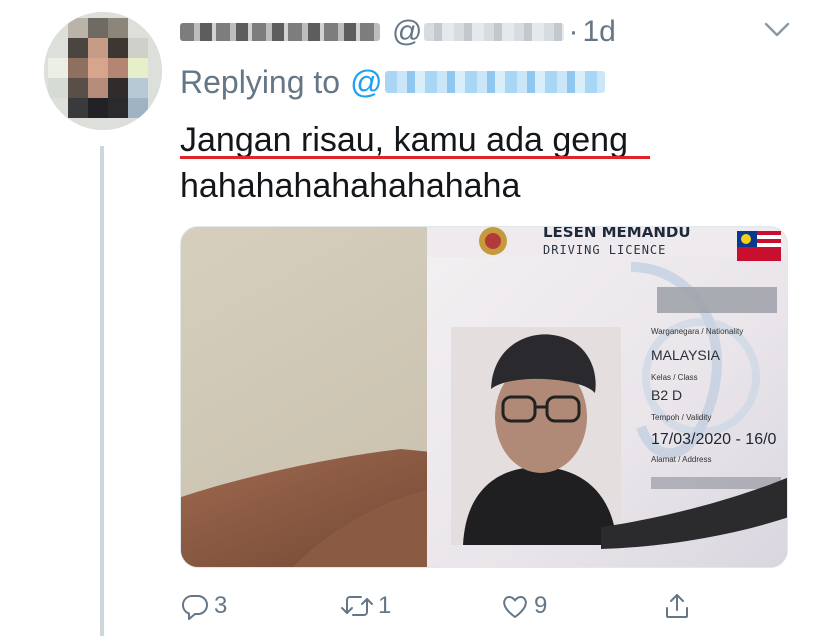 Image resolution: width=828 pixels, height=636 pixels. What do you see at coordinates (450, 606) in the screenshot?
I see `tweet-actions: 3 1 9` at bounding box center [450, 606].